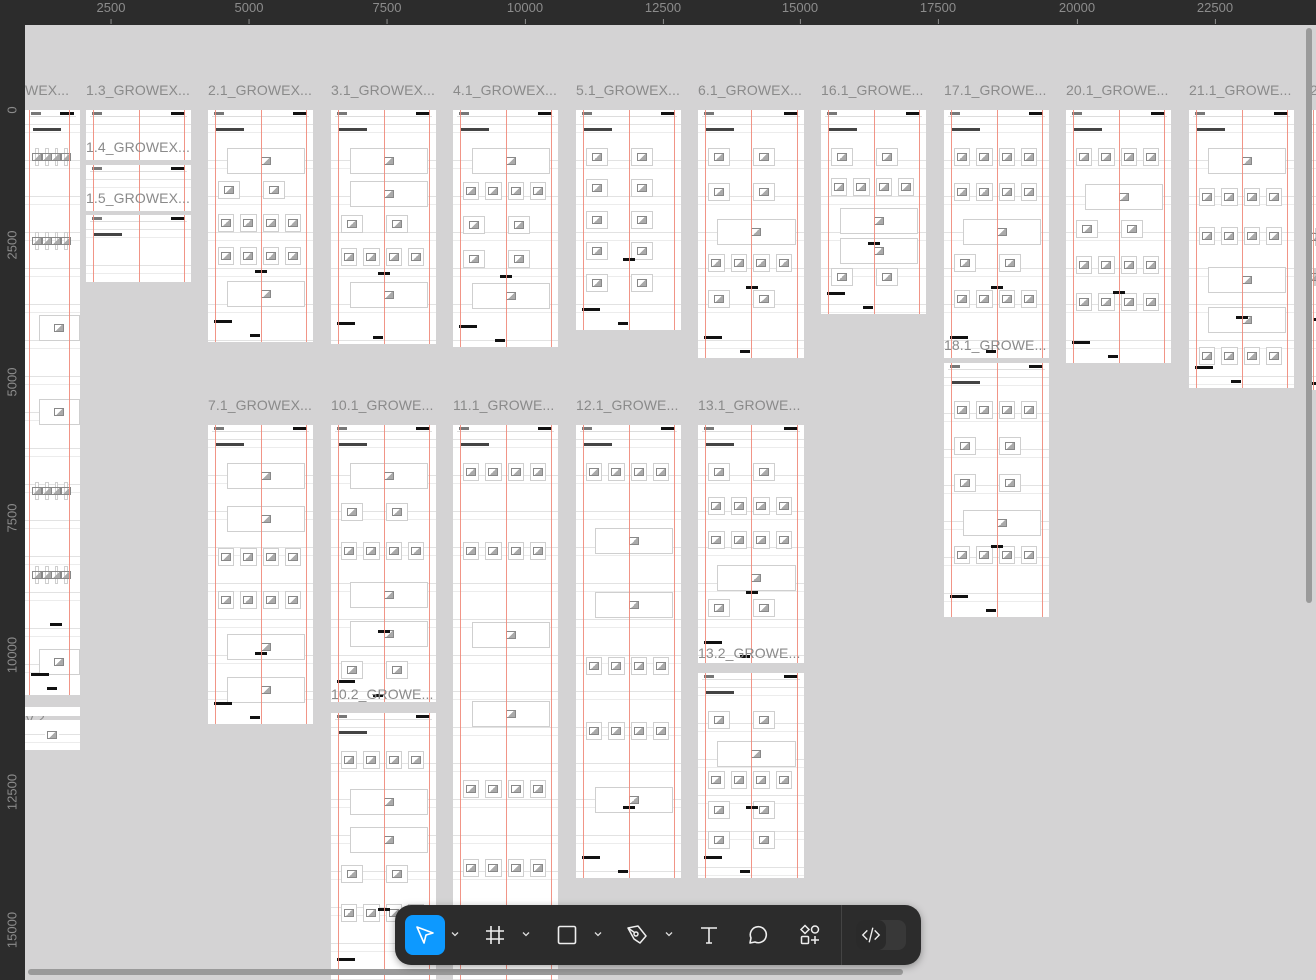 Image resolution: width=1316 pixels, height=980 pixels. I want to click on shape-tool-button, so click(567, 935).